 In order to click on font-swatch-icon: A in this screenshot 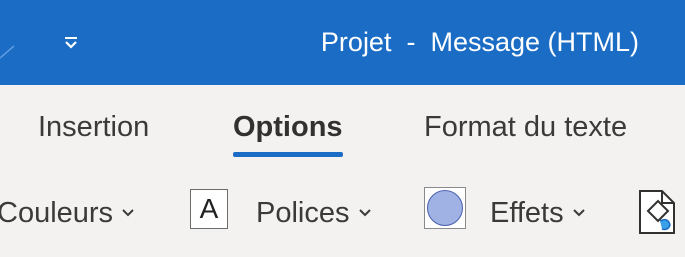, I will do `click(209, 209)`.